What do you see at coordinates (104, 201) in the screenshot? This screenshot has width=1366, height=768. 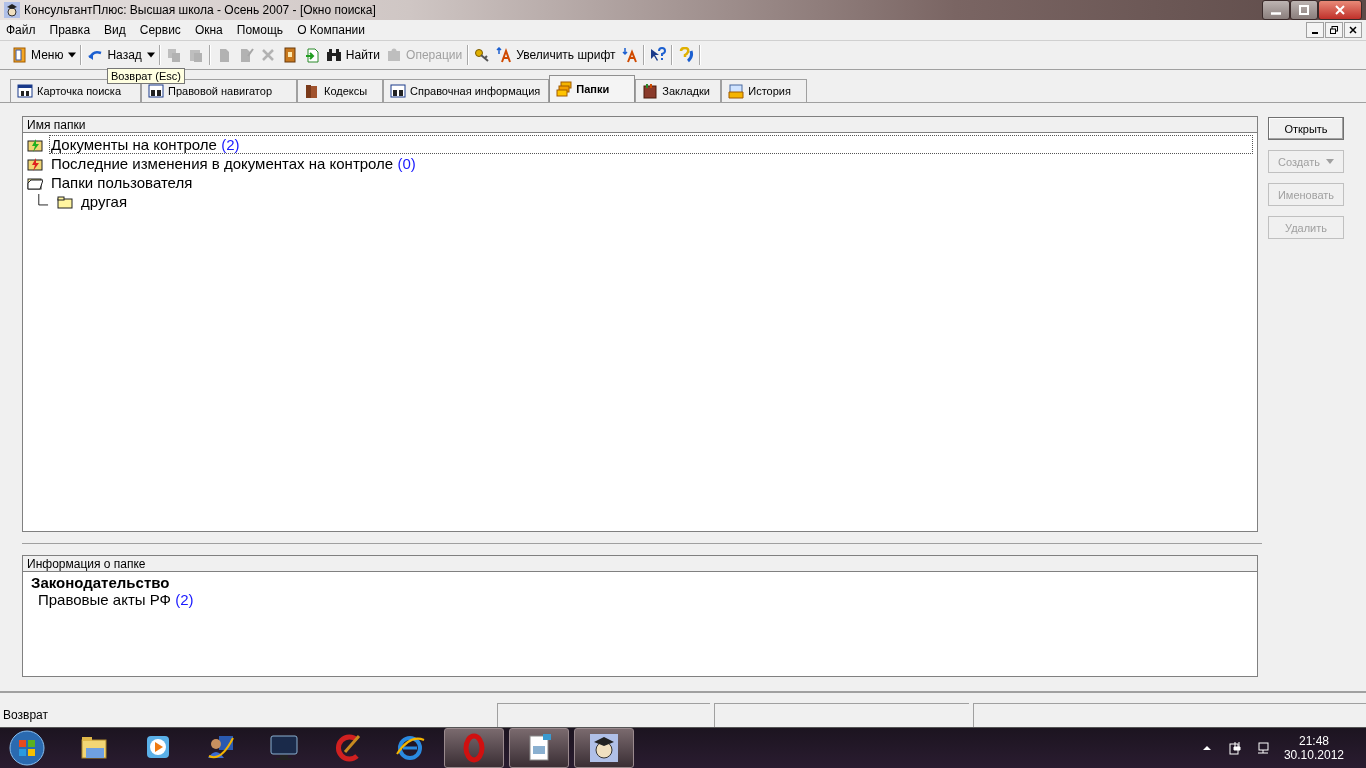 I see `folder-item: другая` at bounding box center [104, 201].